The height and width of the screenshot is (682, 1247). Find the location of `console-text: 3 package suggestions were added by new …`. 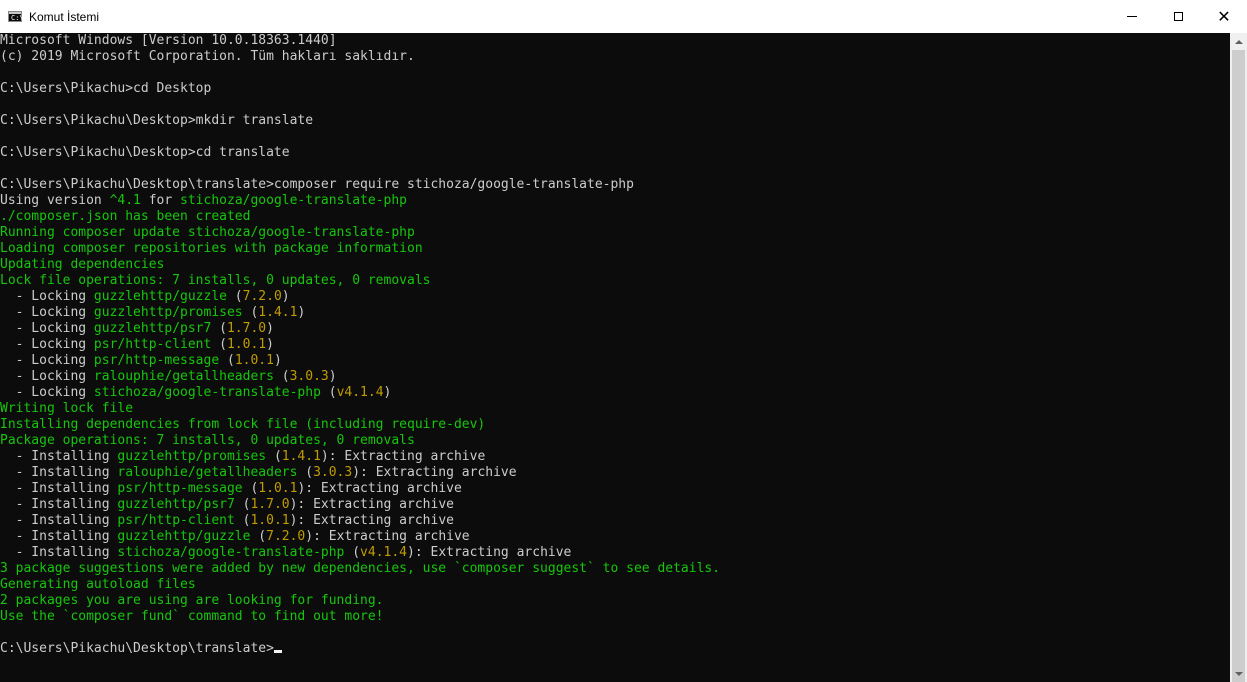

console-text: 3 package suggestions were added by new … is located at coordinates (360, 568).